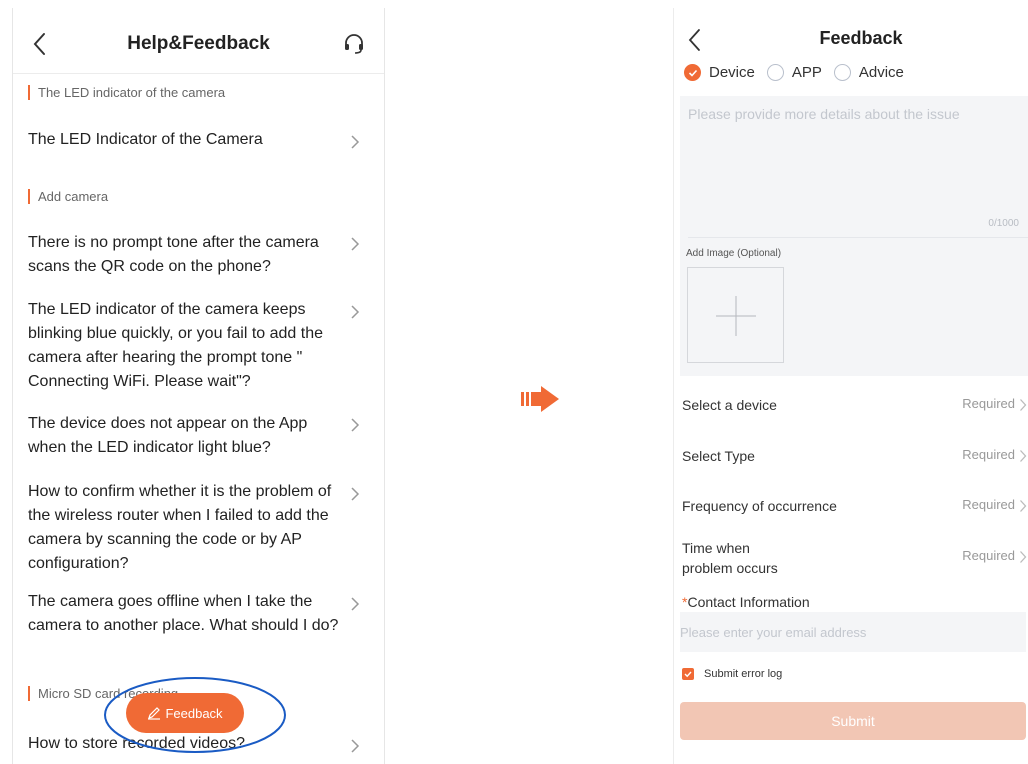 The image size is (1028, 764). I want to click on checkbox-checked-icon, so click(688, 674).